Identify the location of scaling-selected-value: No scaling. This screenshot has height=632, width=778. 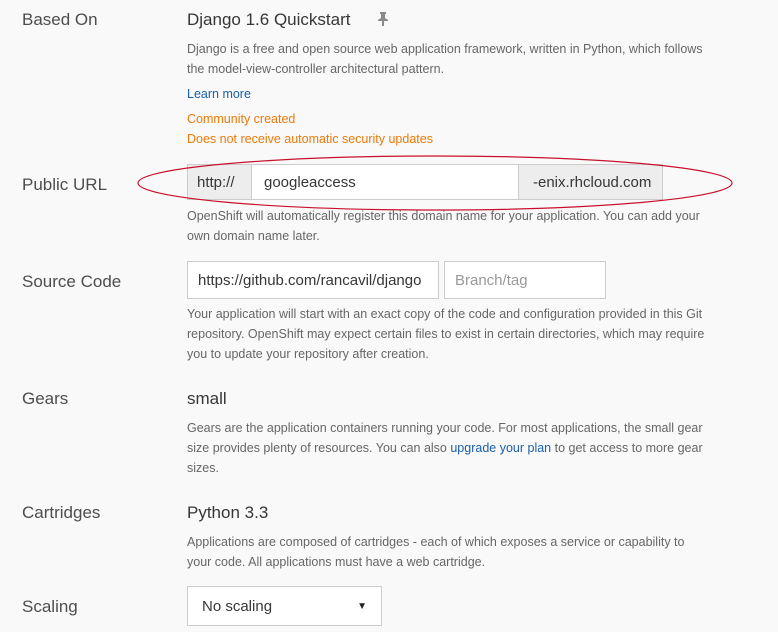
(237, 606).